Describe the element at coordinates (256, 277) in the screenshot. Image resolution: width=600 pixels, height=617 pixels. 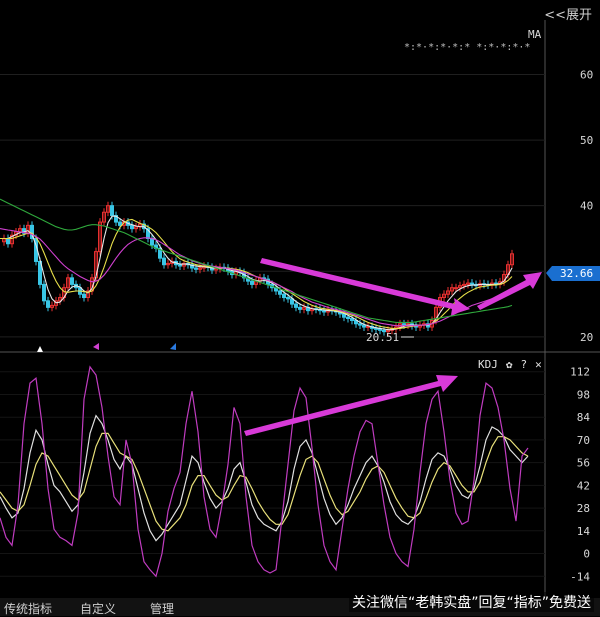
I see `ma_magenta-line` at that location.